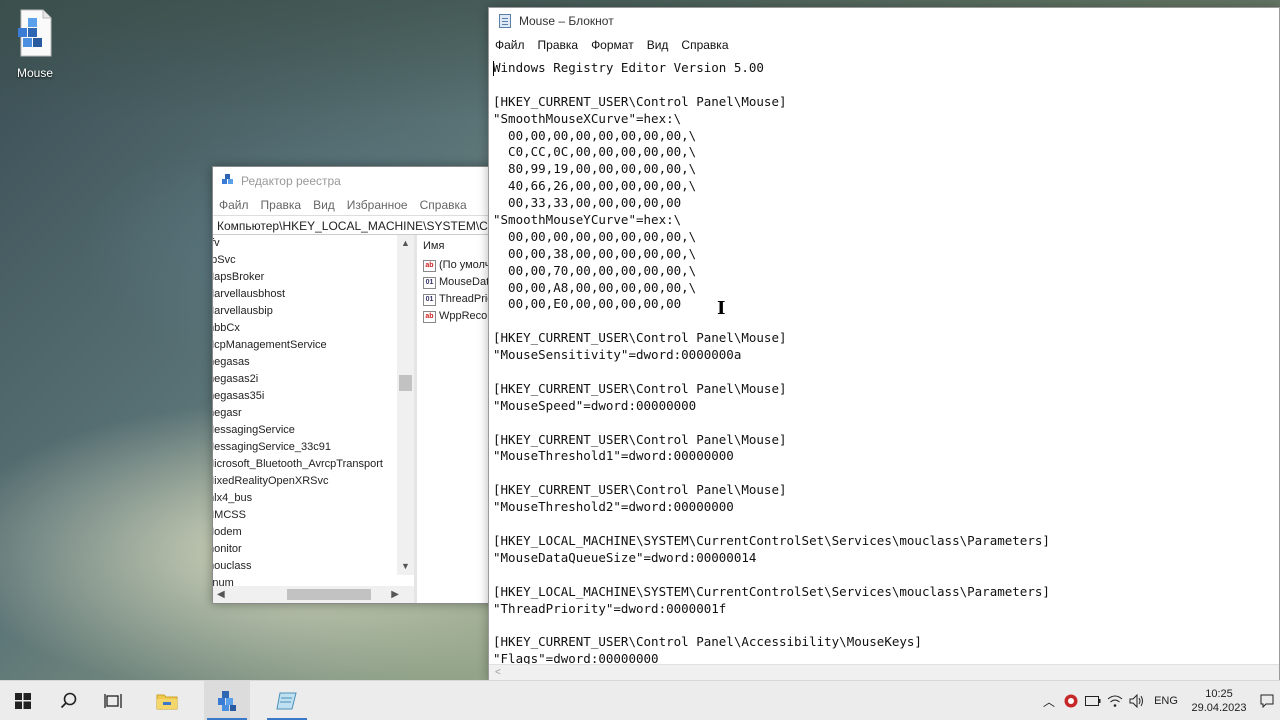  What do you see at coordinates (306, 345) in the screenshot?
I see `tree-item: McpManagementService` at bounding box center [306, 345].